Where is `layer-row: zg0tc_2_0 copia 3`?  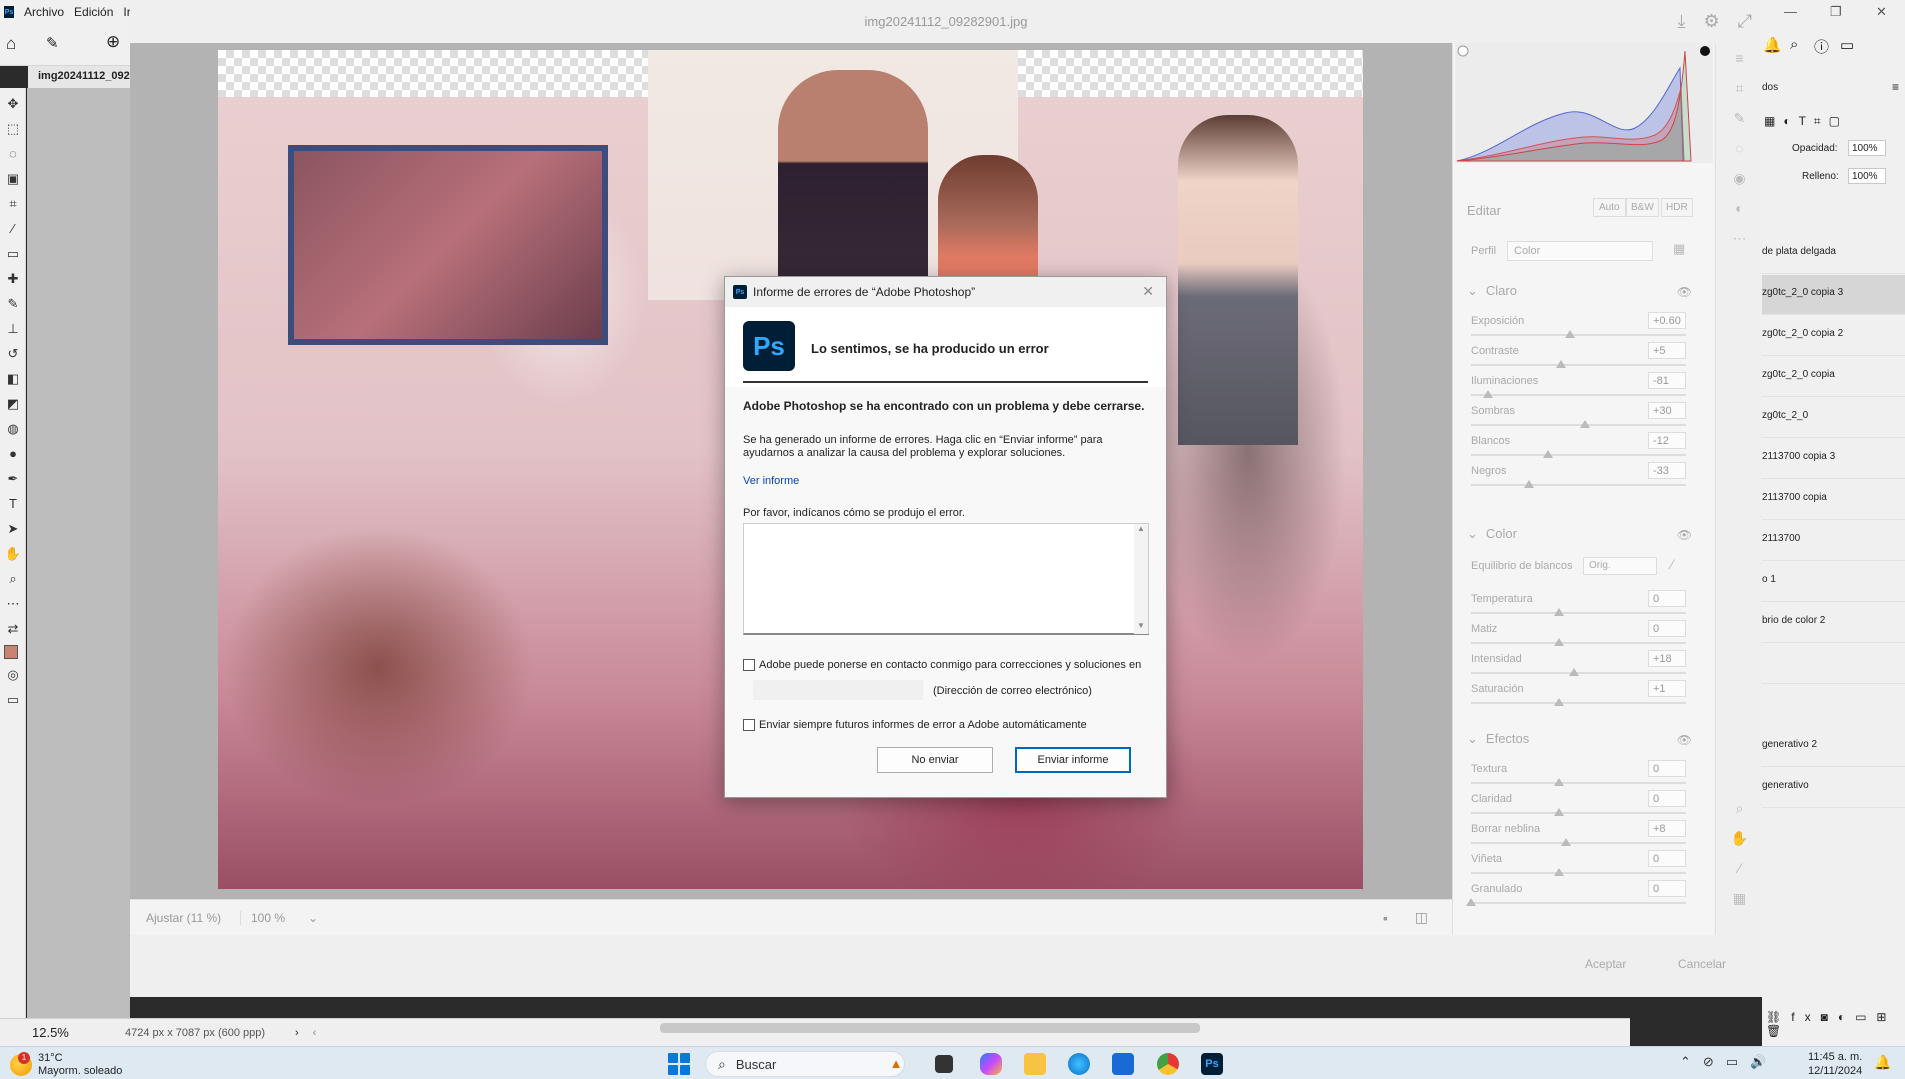
layer-row: zg0tc_2_0 copia 3 is located at coordinates (1833, 295).